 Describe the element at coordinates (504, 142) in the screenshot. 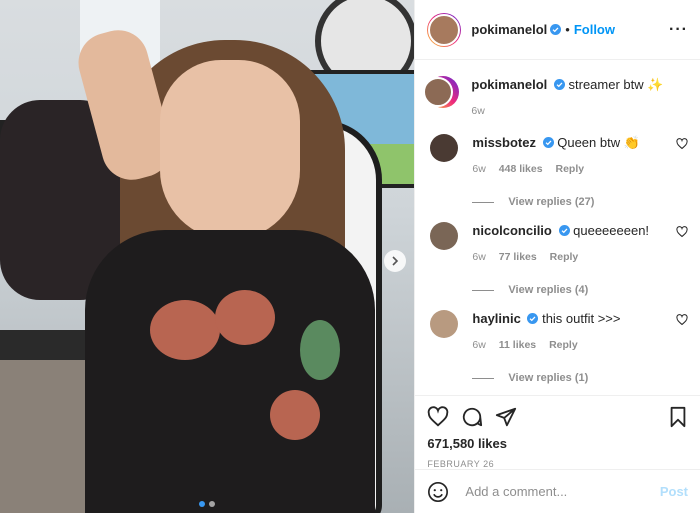

I see `comment-username: missbotez` at that location.